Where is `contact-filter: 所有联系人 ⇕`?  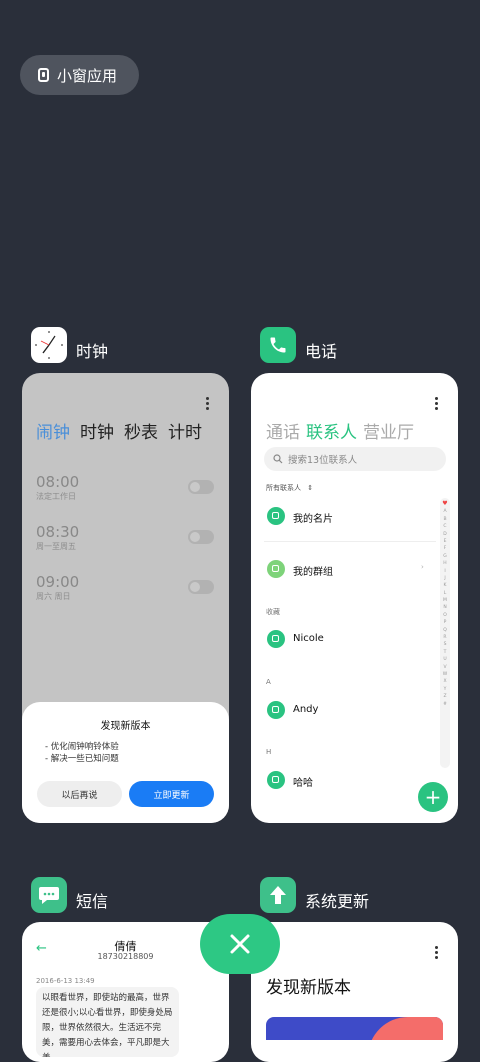 contact-filter: 所有联系人 ⇕ is located at coordinates (289, 488).